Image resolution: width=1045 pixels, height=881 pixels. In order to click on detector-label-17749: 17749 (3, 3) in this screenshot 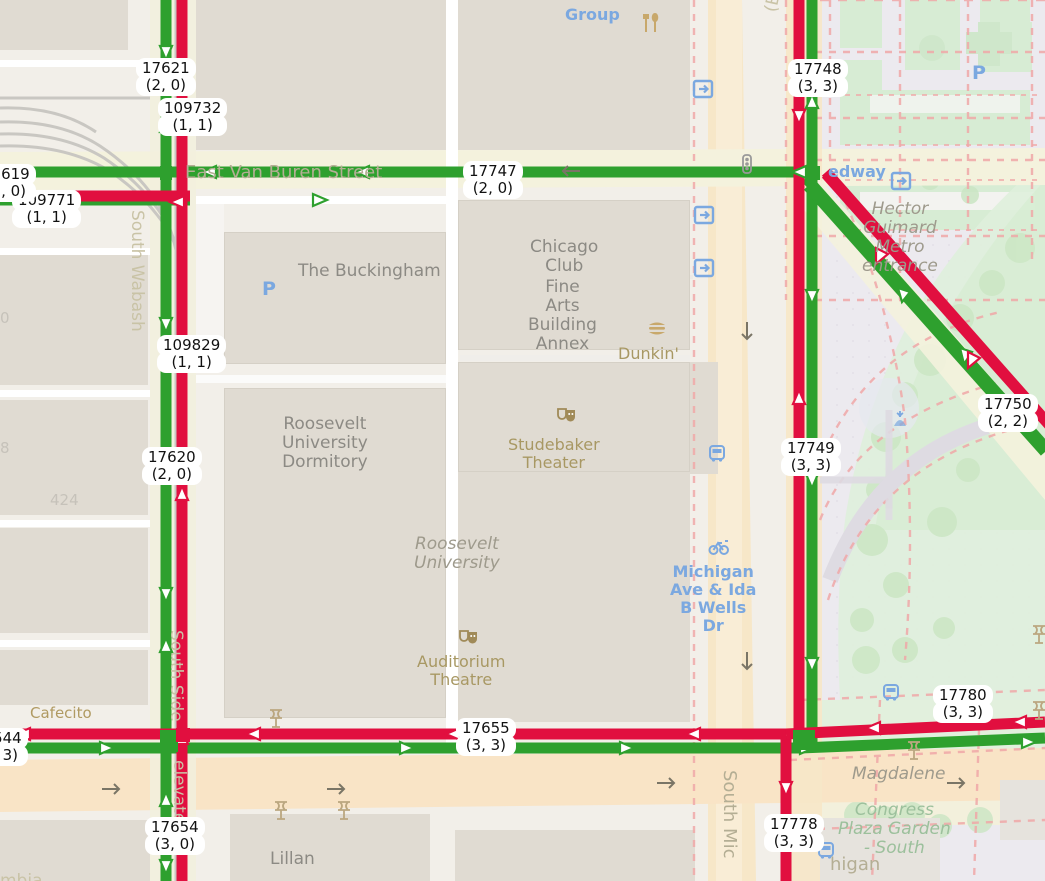, I will do `click(811, 457)`.